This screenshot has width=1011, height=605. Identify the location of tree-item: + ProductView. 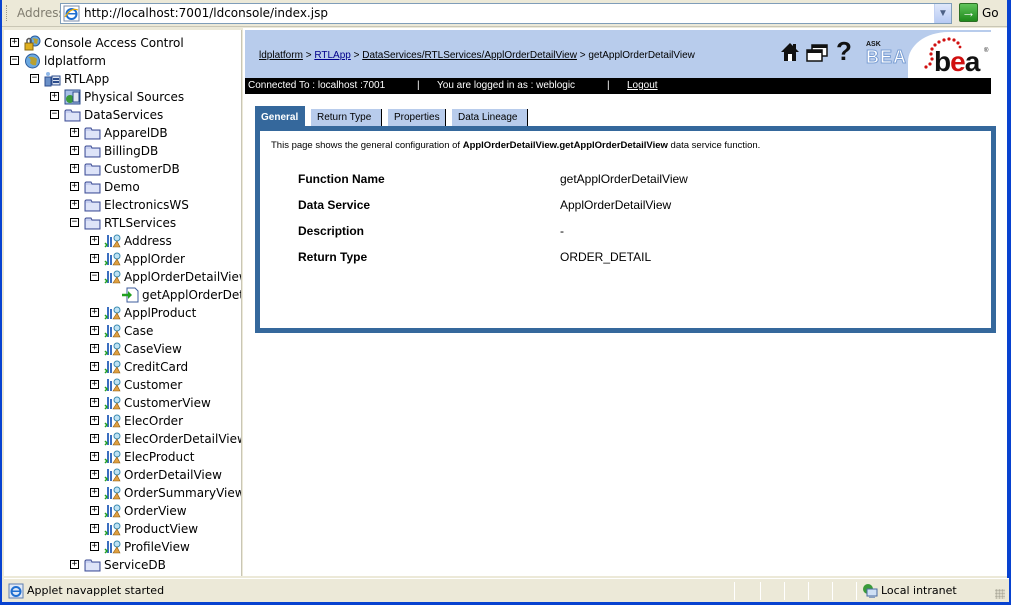
(122, 529).